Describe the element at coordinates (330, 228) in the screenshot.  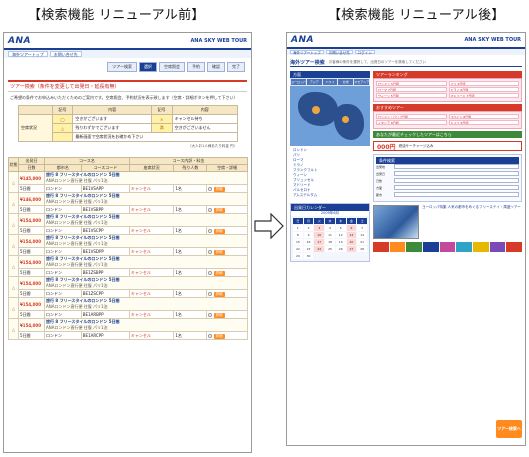
I see `calendar-day: 4` at that location.